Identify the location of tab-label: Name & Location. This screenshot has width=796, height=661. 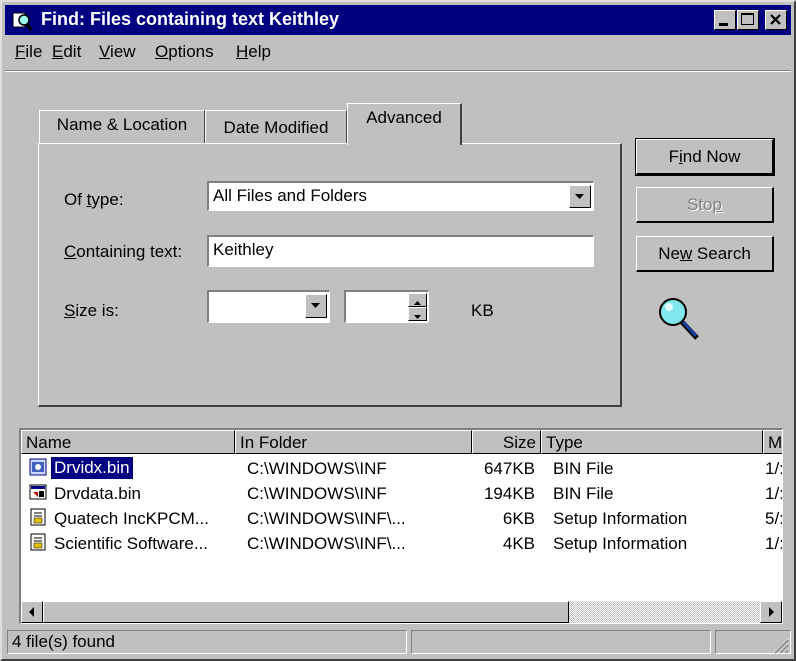
(122, 124).